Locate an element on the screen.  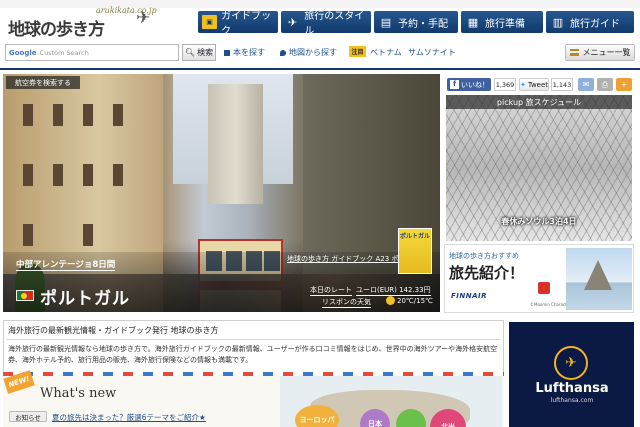
nav-guidebook: ▣ ガイドブック is located at coordinates (238, 24).